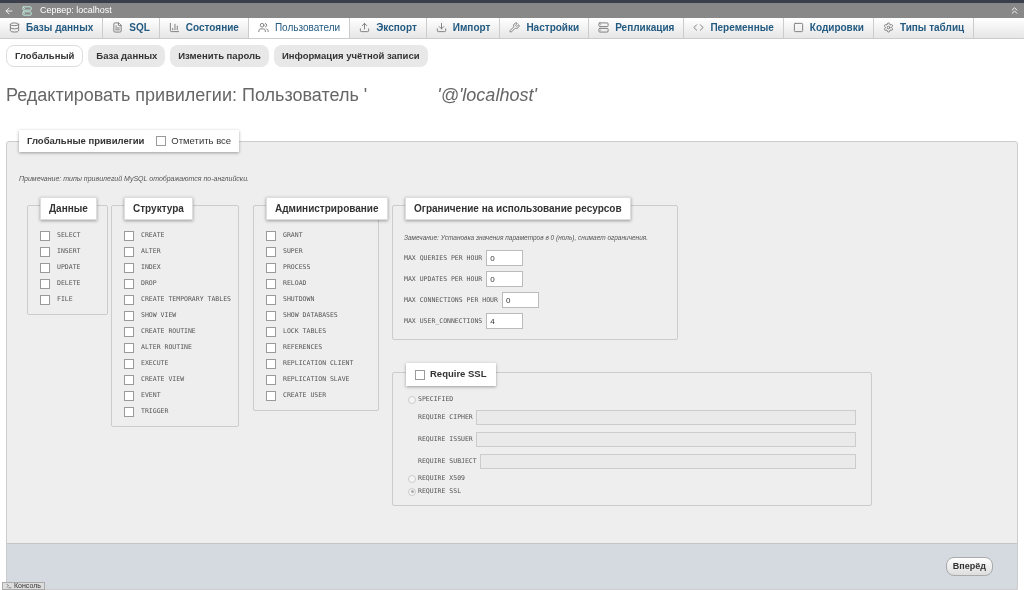 The height and width of the screenshot is (590, 1024). I want to click on nav-tab: Настройки, so click(545, 28).